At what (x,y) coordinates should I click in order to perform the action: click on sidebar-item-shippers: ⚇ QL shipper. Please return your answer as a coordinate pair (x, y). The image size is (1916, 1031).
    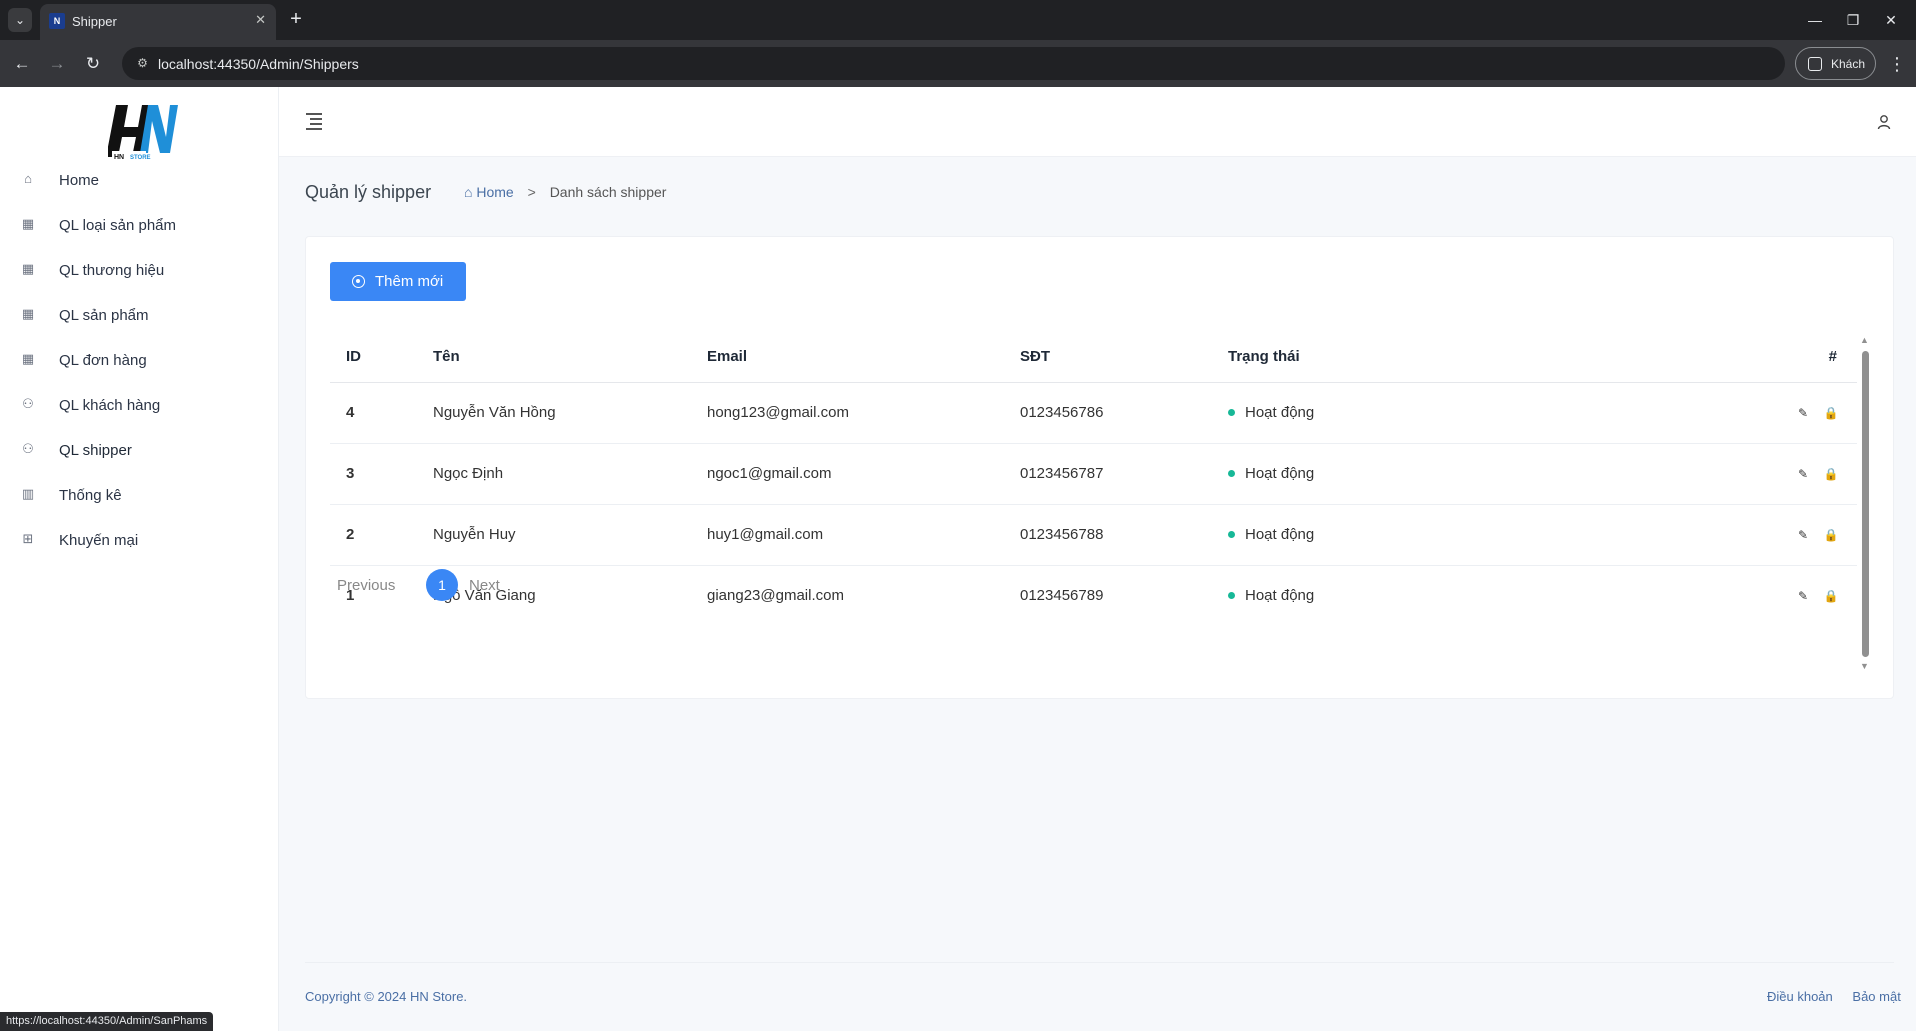
    Looking at the image, I should click on (139, 451).